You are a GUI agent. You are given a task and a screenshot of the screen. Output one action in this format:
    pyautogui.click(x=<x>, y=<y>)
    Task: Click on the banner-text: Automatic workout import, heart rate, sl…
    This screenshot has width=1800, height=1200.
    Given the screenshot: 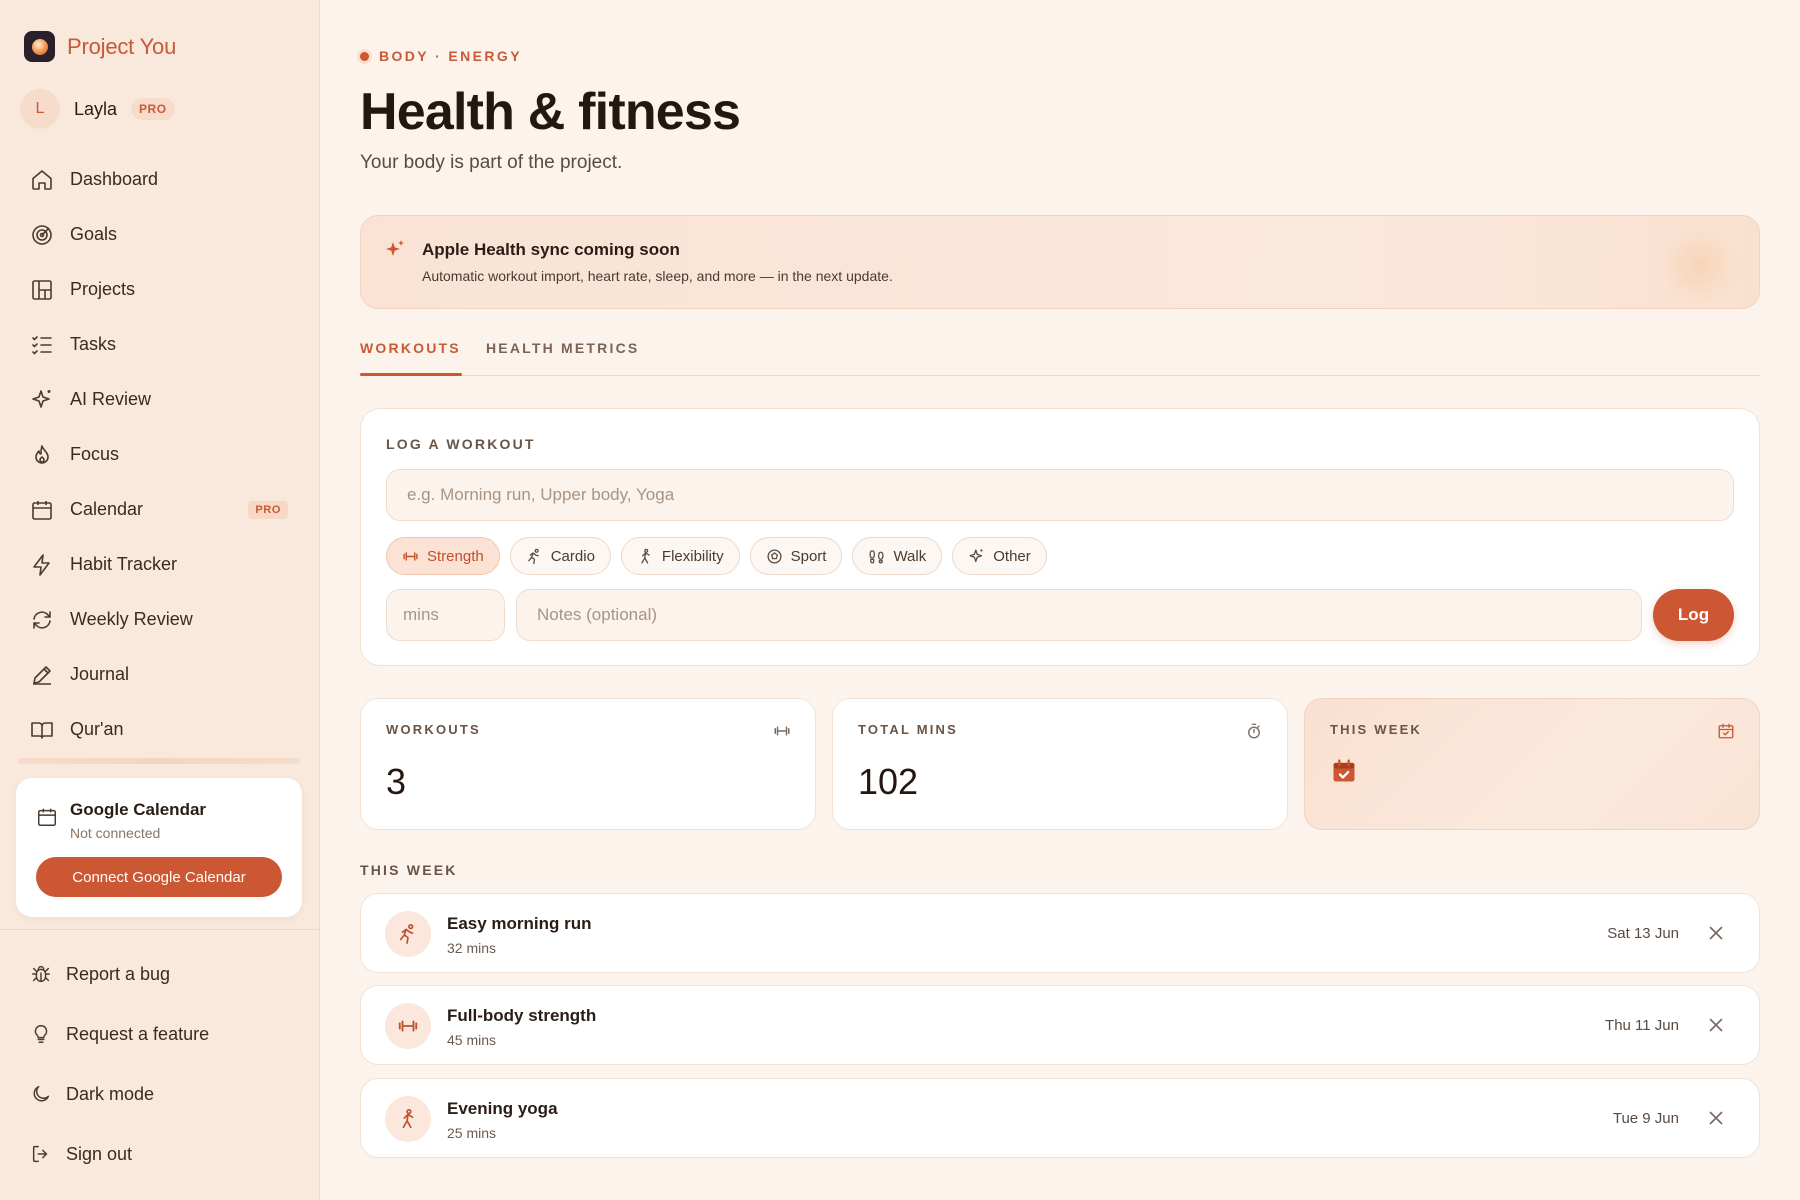 What is the action you would take?
    pyautogui.click(x=657, y=276)
    